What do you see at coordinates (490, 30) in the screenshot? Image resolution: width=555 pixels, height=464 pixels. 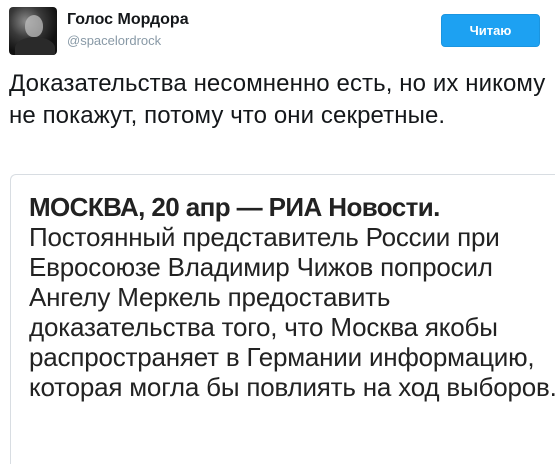 I see `following-button: Читаю` at bounding box center [490, 30].